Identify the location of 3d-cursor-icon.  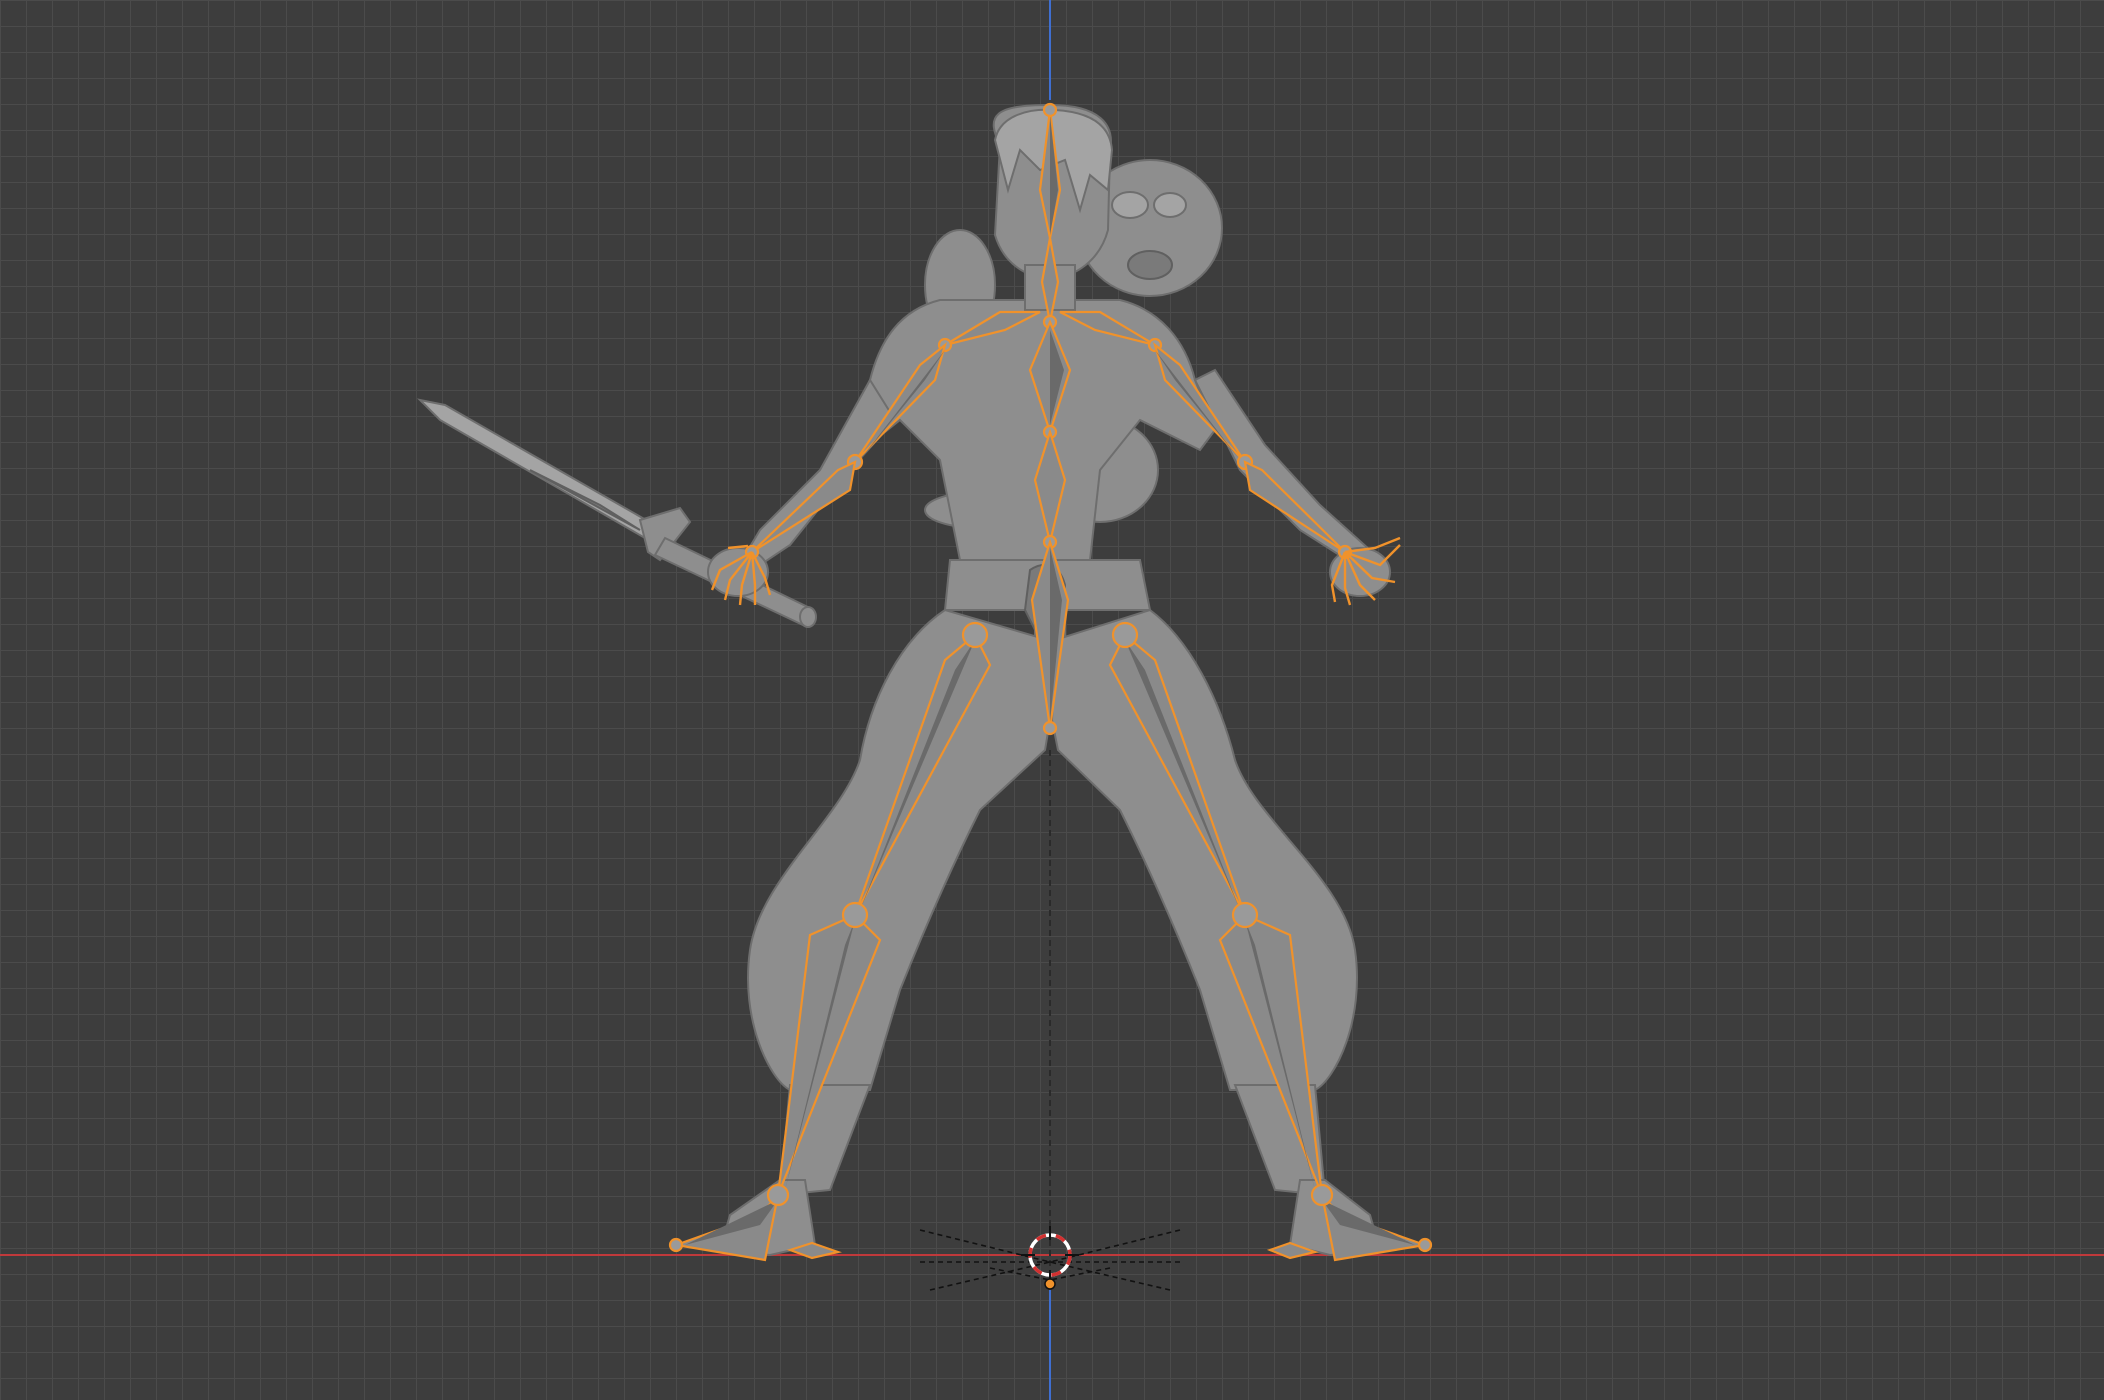
(1050, 1258).